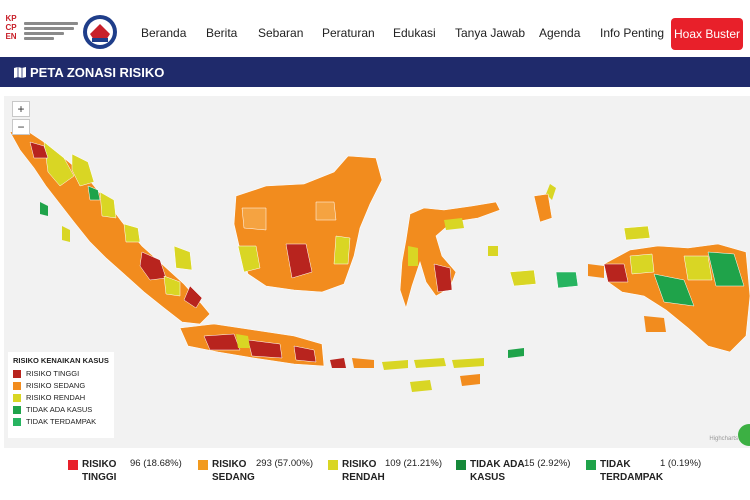 This screenshot has height=500, width=750. I want to click on legend-title: RISIKO KENAIKAN KASUS, so click(61, 360).